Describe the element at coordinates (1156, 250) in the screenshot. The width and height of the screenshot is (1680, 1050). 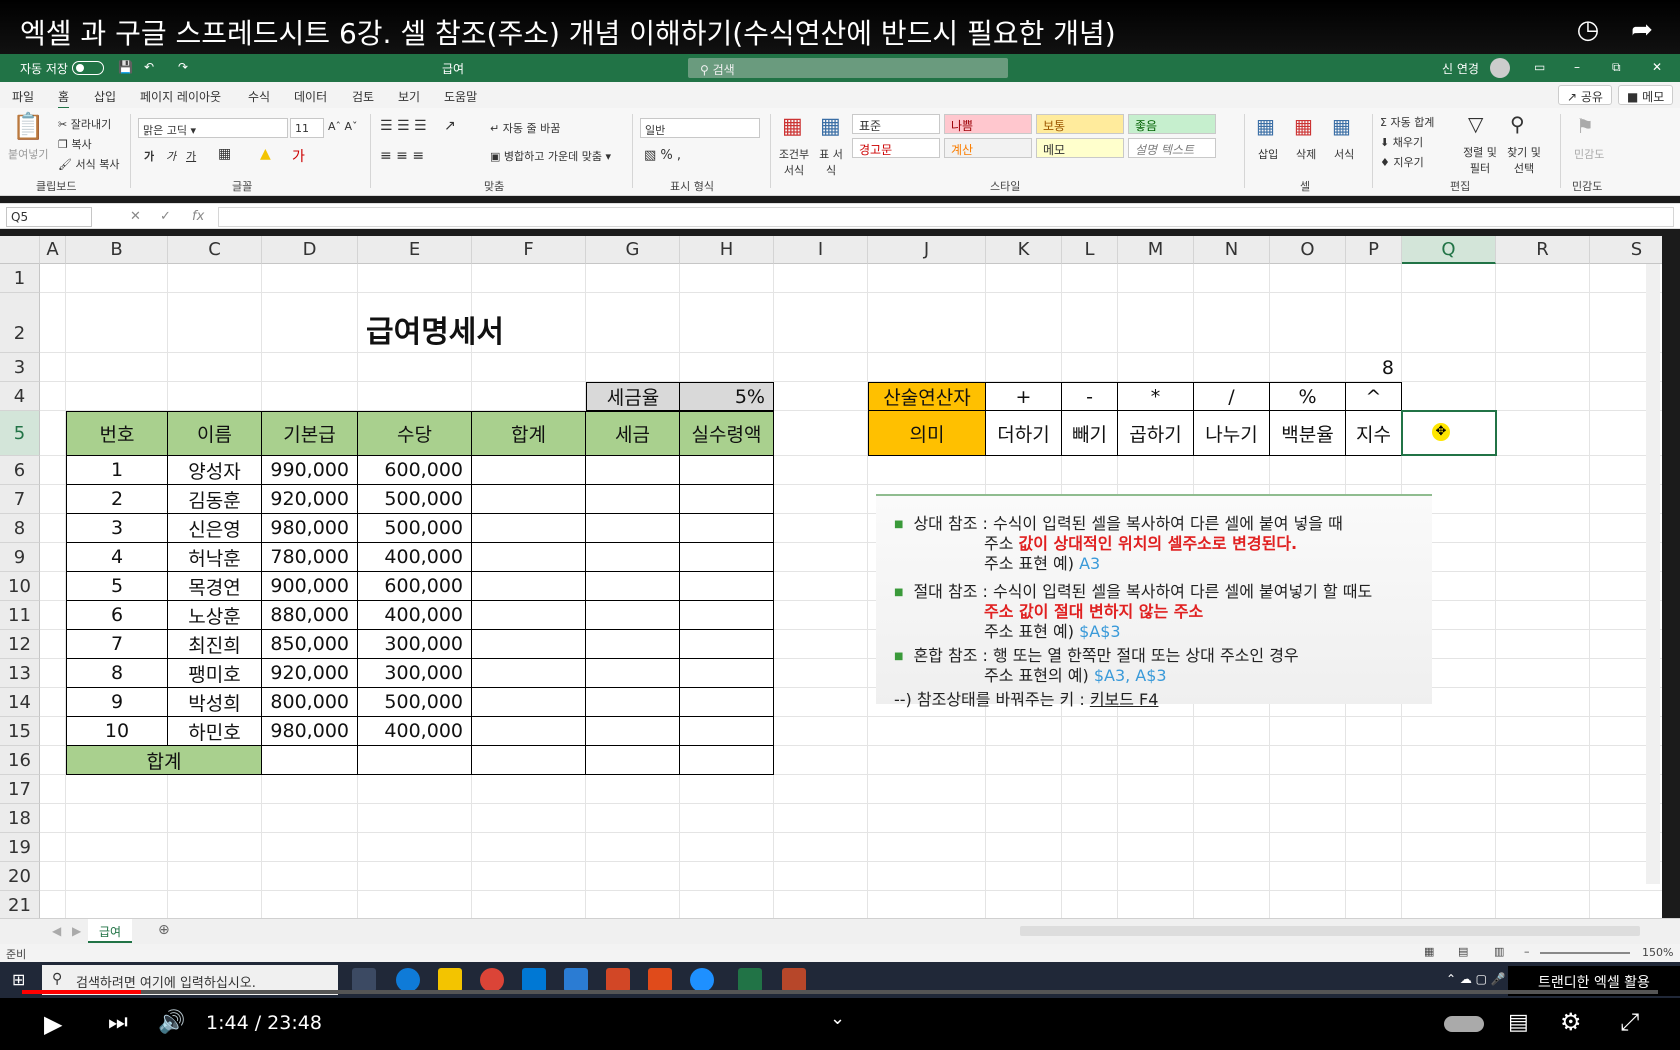
I see `column-header-m: M` at that location.